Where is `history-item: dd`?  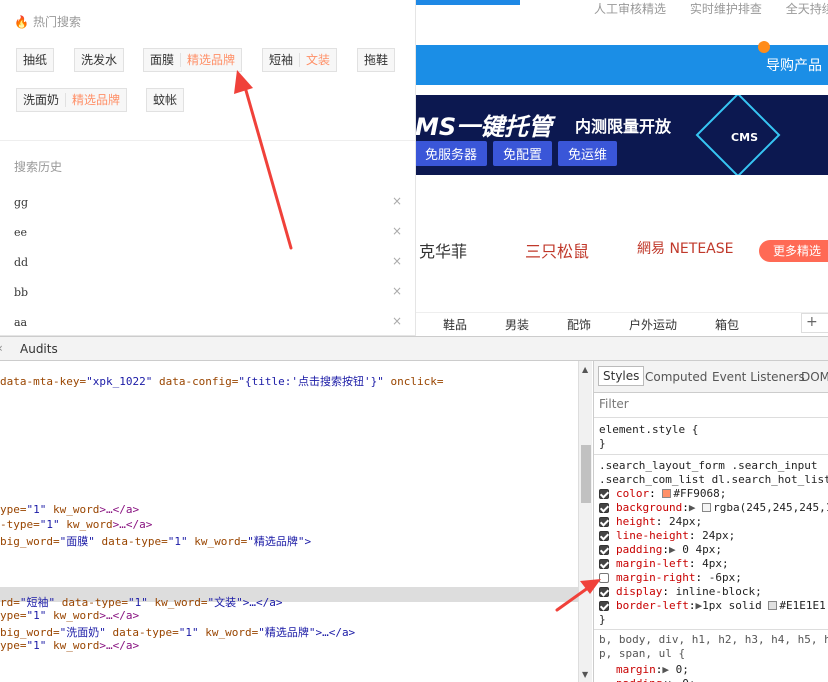 history-item: dd is located at coordinates (21, 262).